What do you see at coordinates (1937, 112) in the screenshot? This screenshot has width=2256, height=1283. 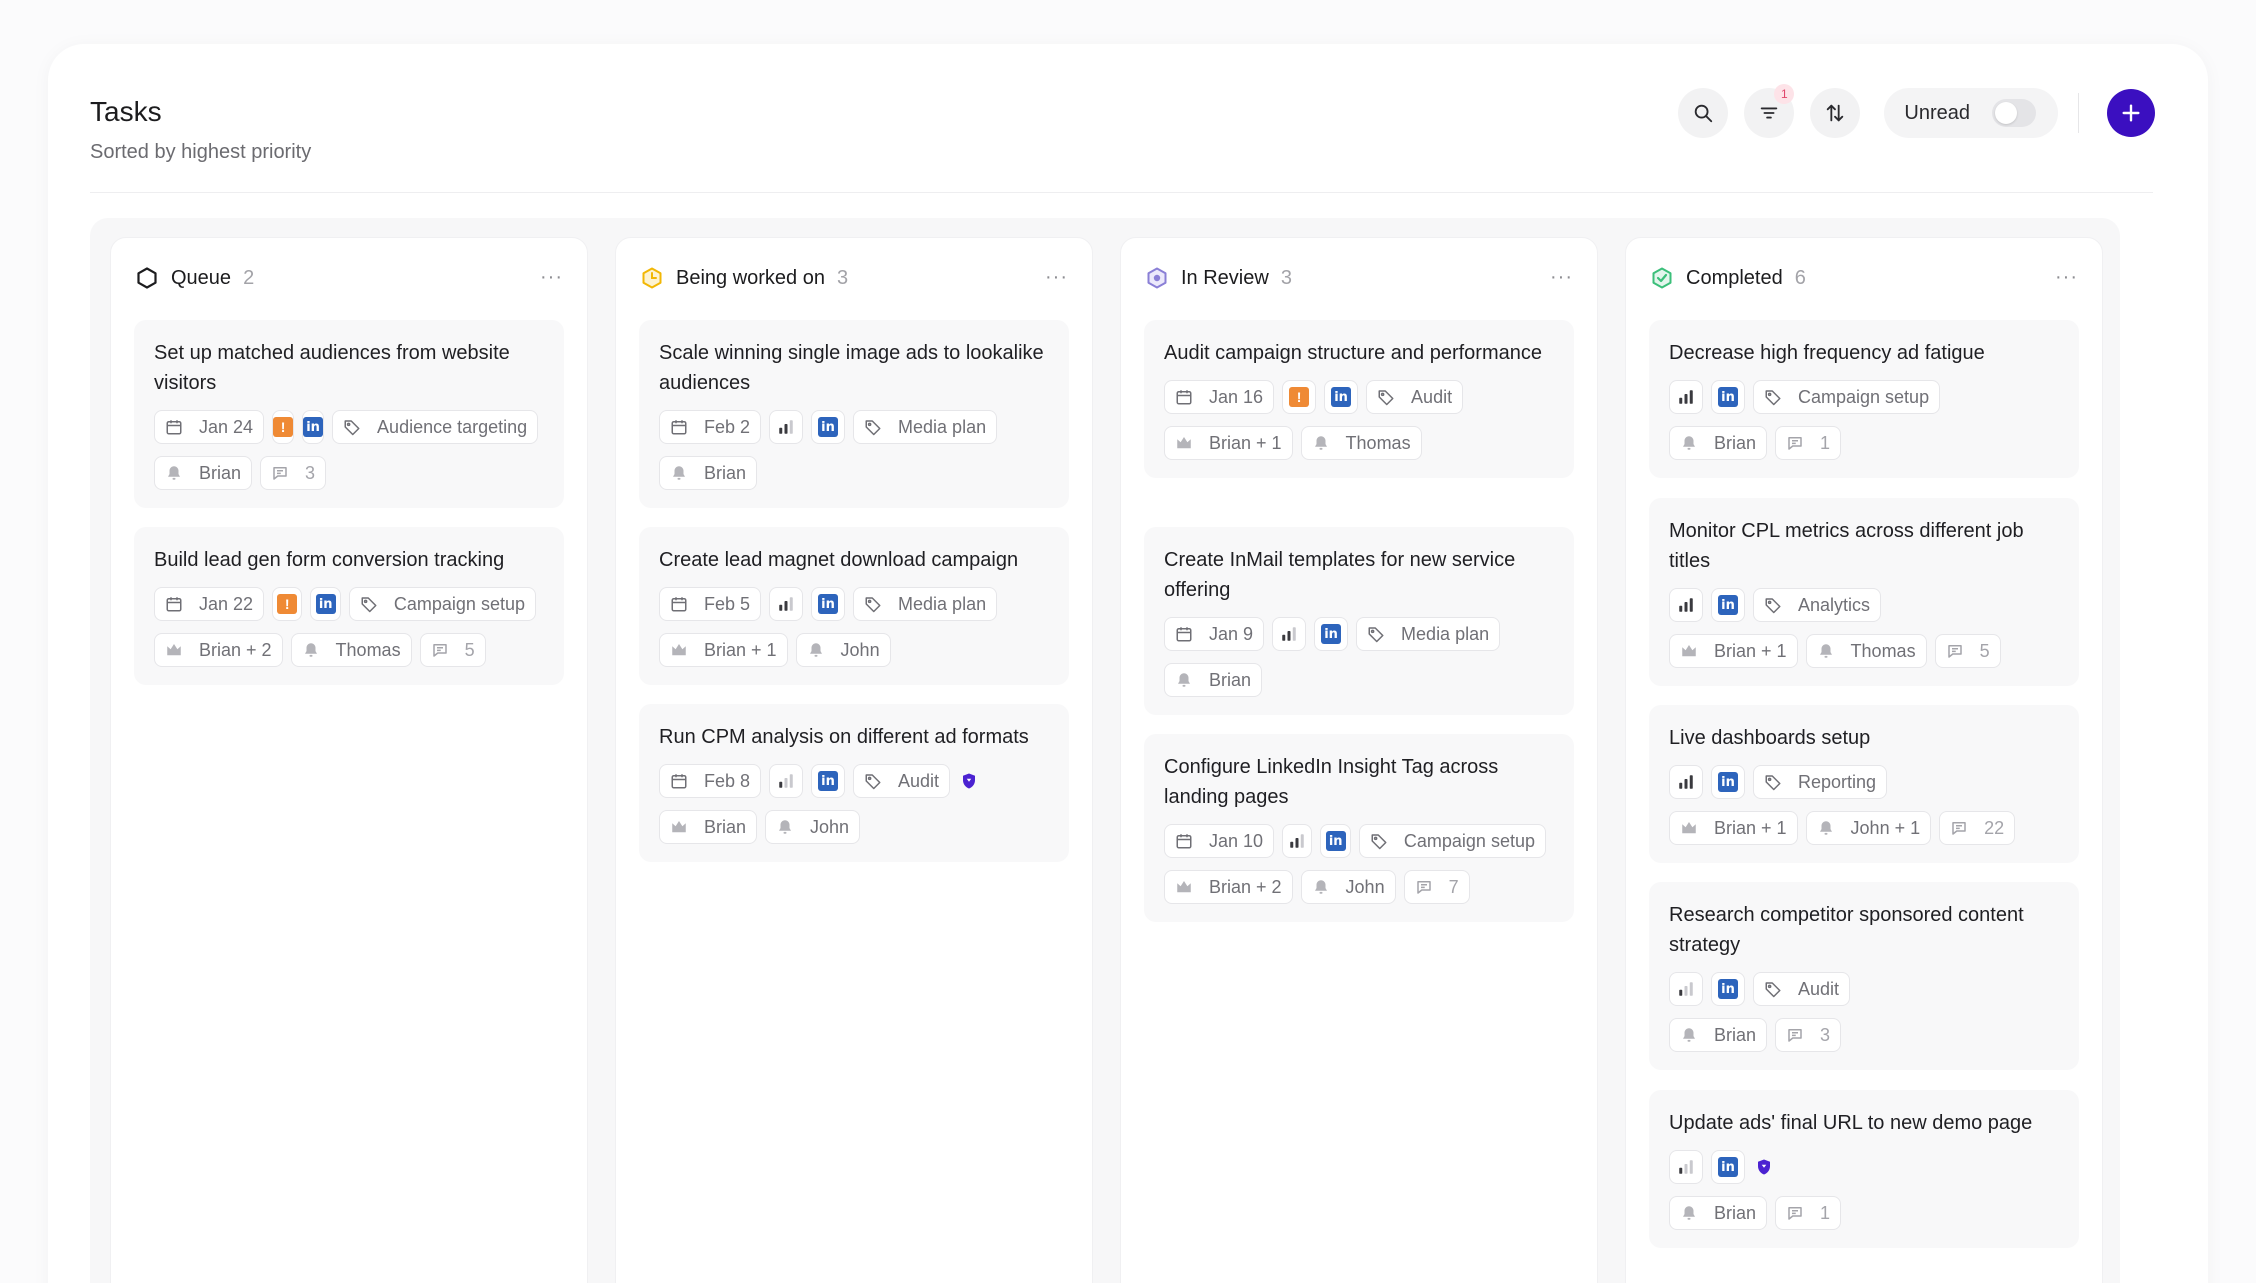 I see `unread-label: Unread` at bounding box center [1937, 112].